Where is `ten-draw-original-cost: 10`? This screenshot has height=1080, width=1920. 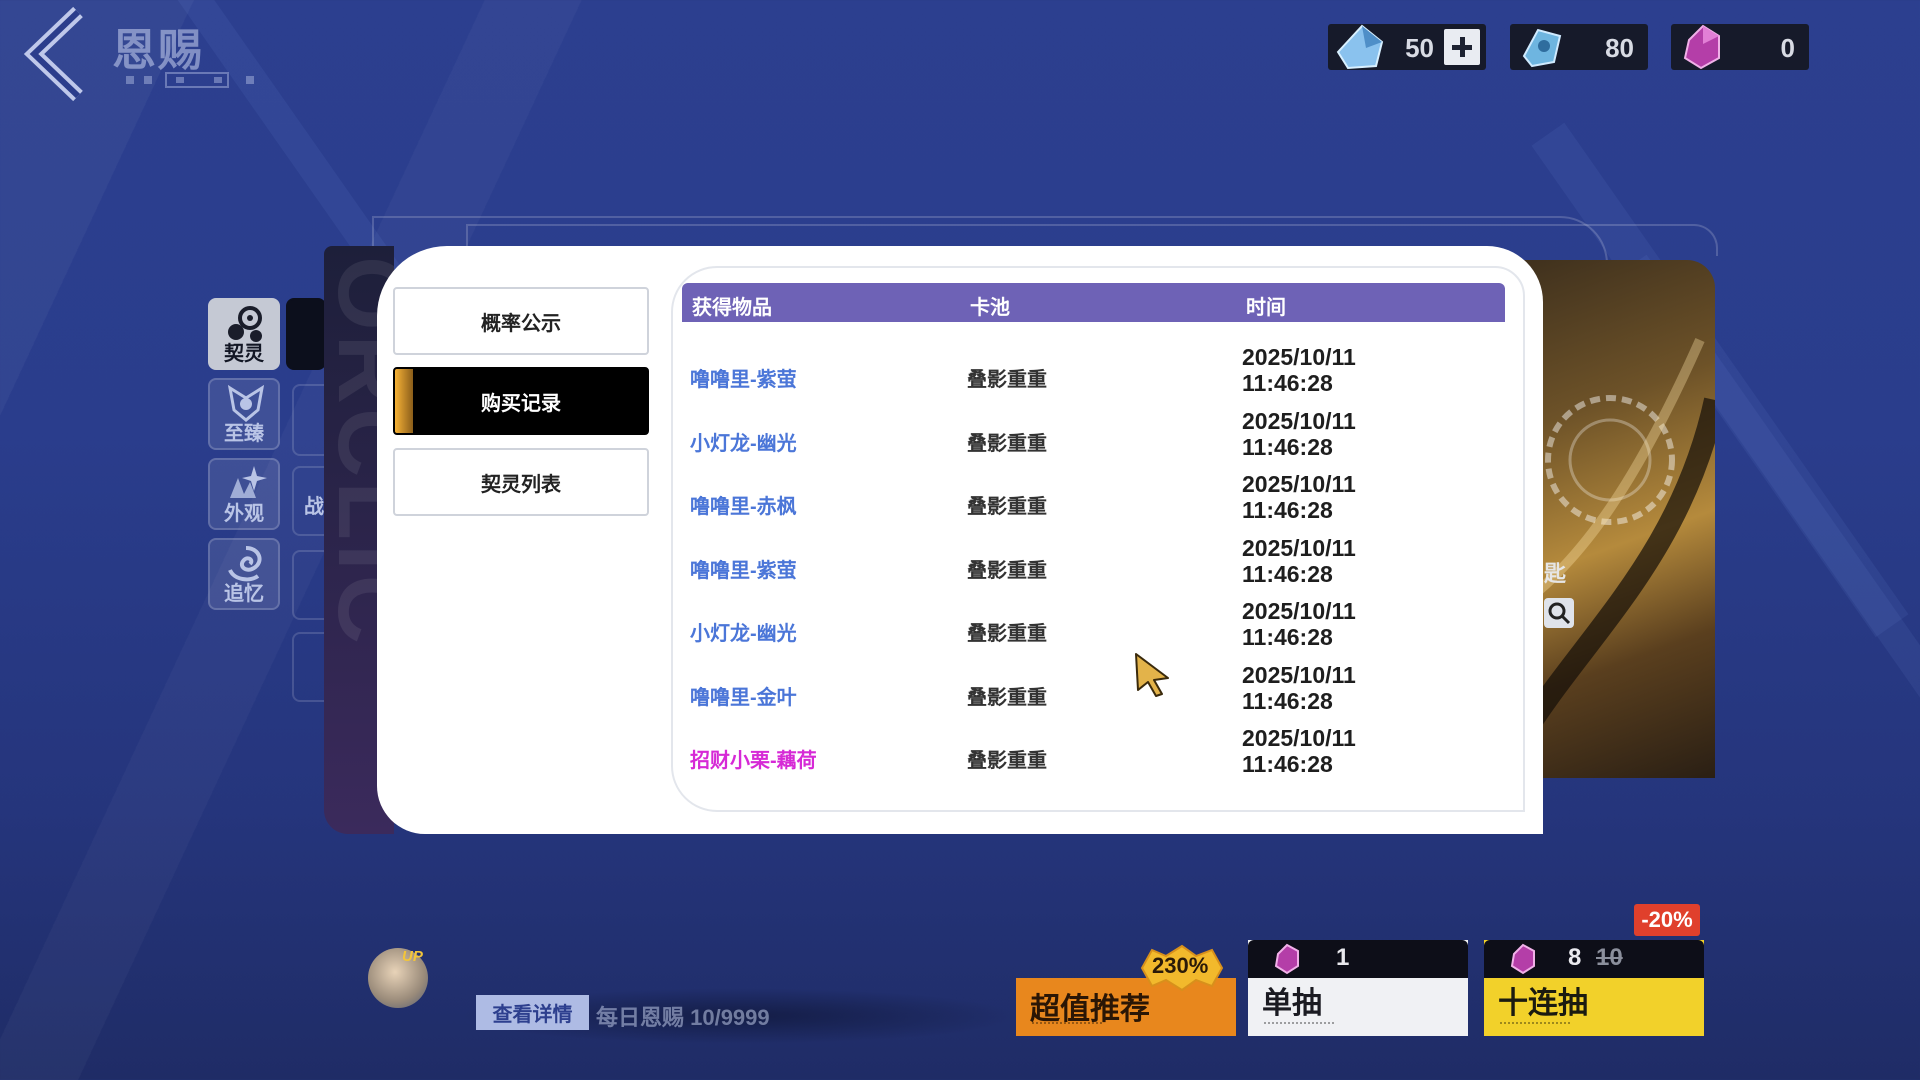
ten-draw-original-cost: 10 is located at coordinates (1609, 957).